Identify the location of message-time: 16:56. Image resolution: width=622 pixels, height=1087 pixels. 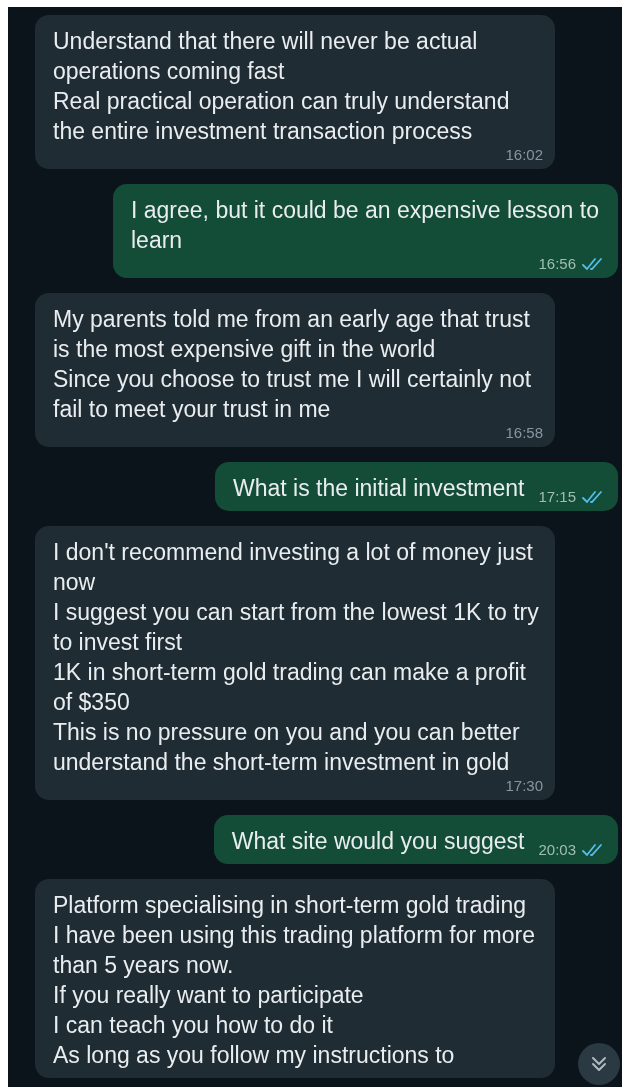
(557, 263).